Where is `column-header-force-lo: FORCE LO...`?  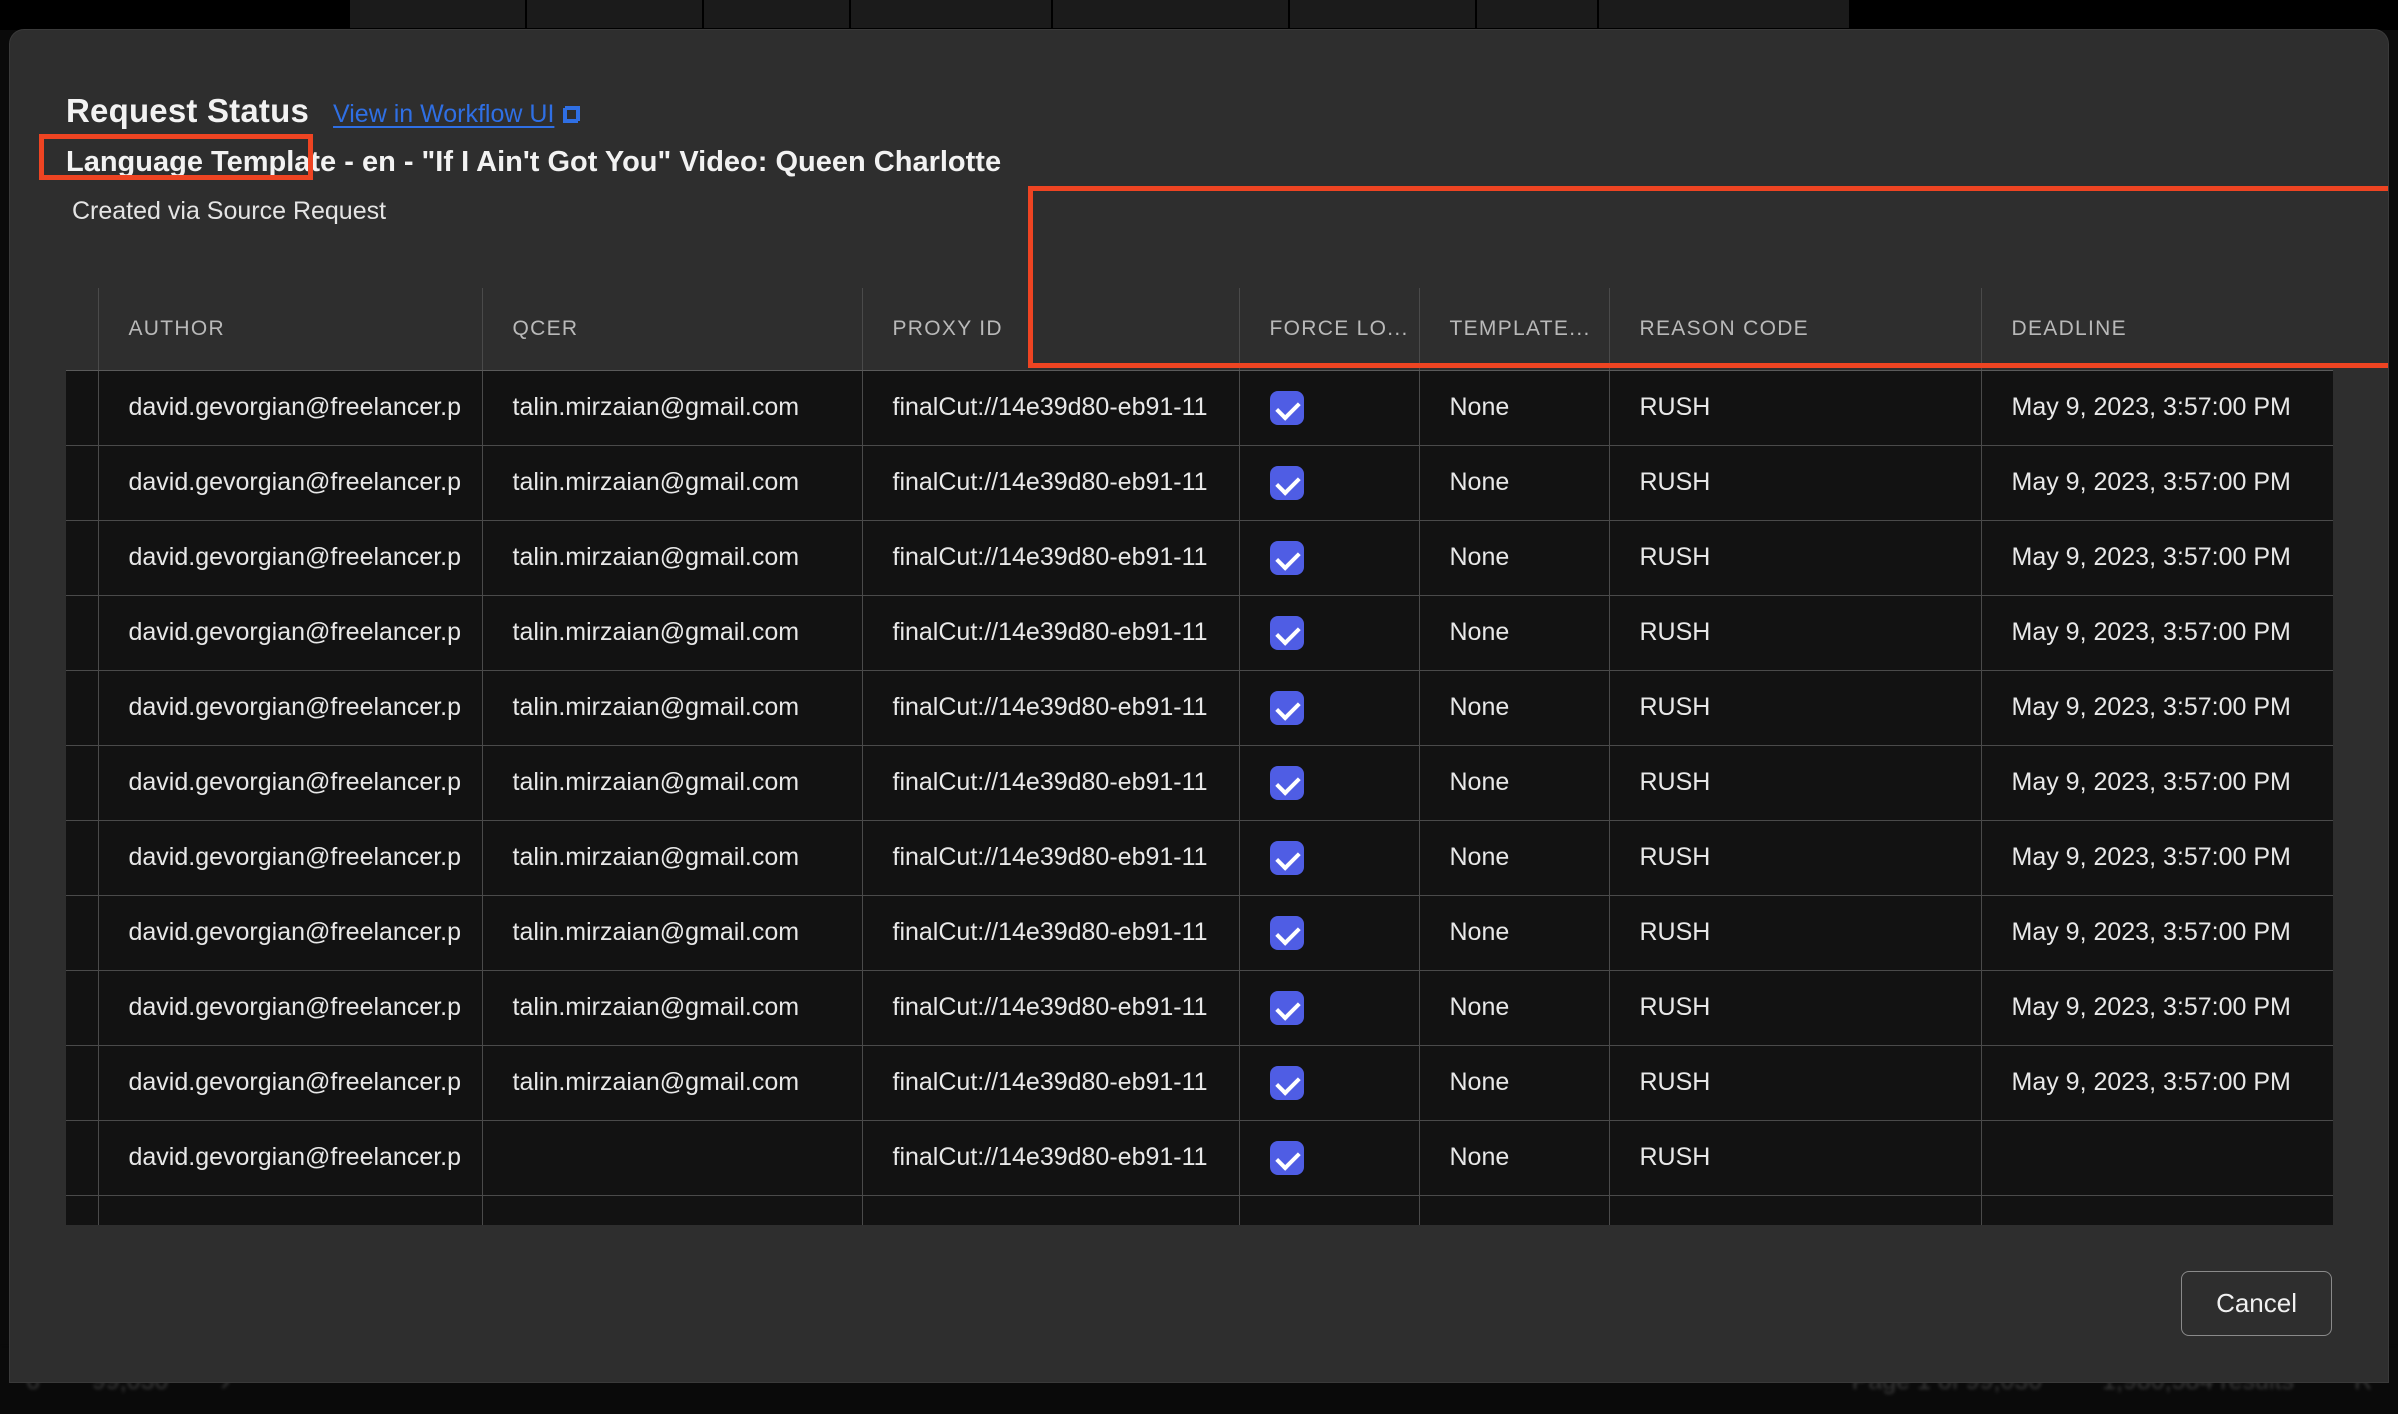 column-header-force-lo: FORCE LO... is located at coordinates (1329, 329).